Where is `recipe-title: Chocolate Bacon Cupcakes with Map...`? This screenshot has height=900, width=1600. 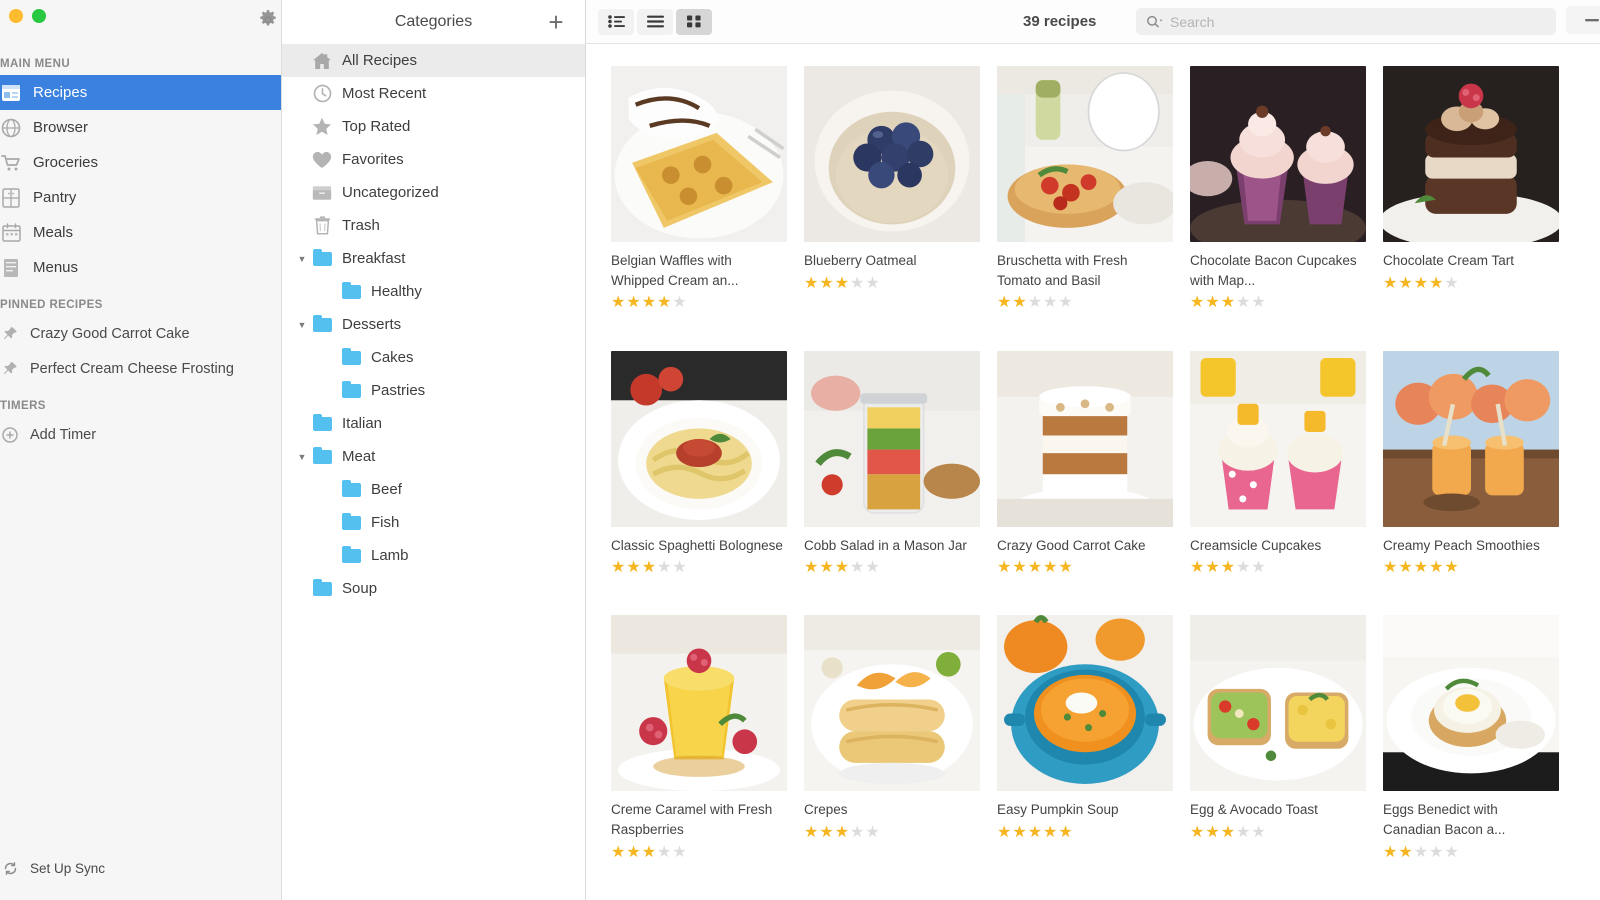
recipe-title: Chocolate Bacon Cupcakes with Map... is located at coordinates (1273, 270).